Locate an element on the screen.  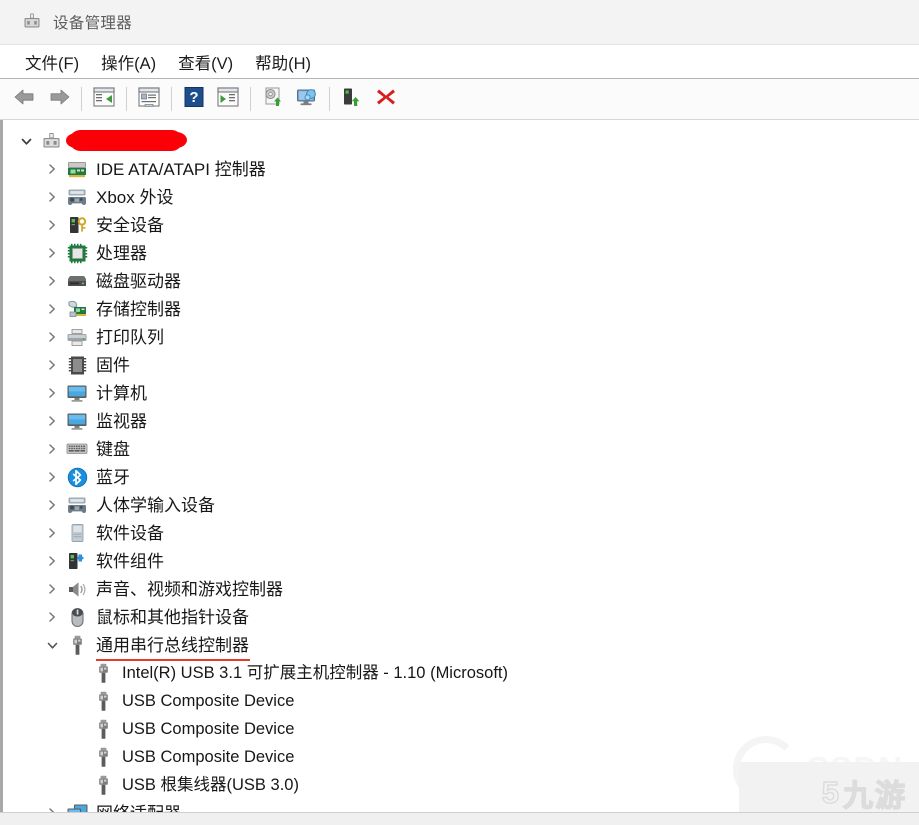
tree-item-xbox-peripheral: Xbox 外设 is located at coordinates (461, 197).